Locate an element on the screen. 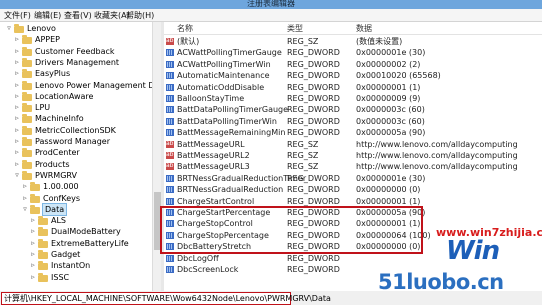  value-data: 0x00000009 (9) is located at coordinates (388, 98).